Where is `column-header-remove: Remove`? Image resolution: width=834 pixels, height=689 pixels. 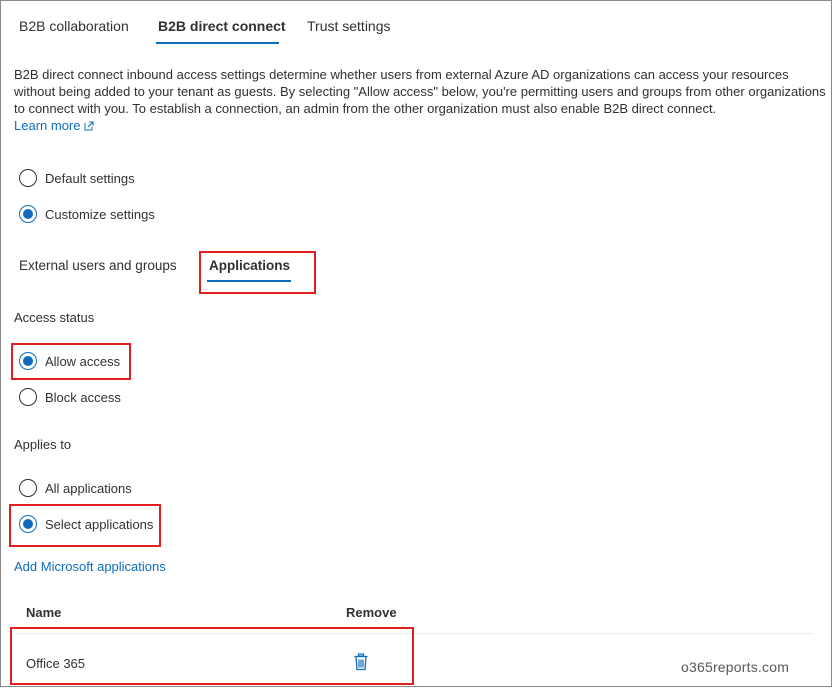
column-header-remove: Remove is located at coordinates (371, 612).